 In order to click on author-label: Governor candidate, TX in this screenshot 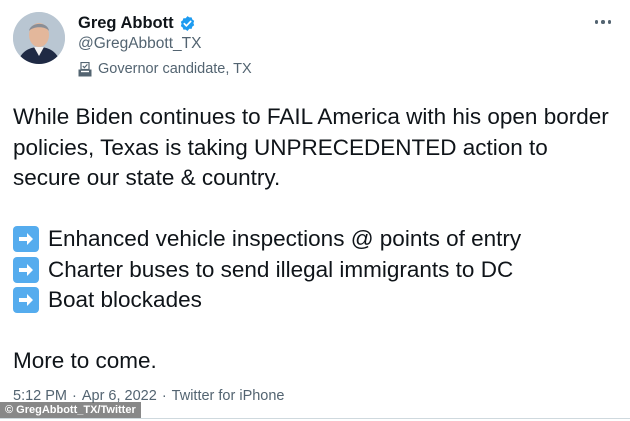, I will do `click(165, 69)`.